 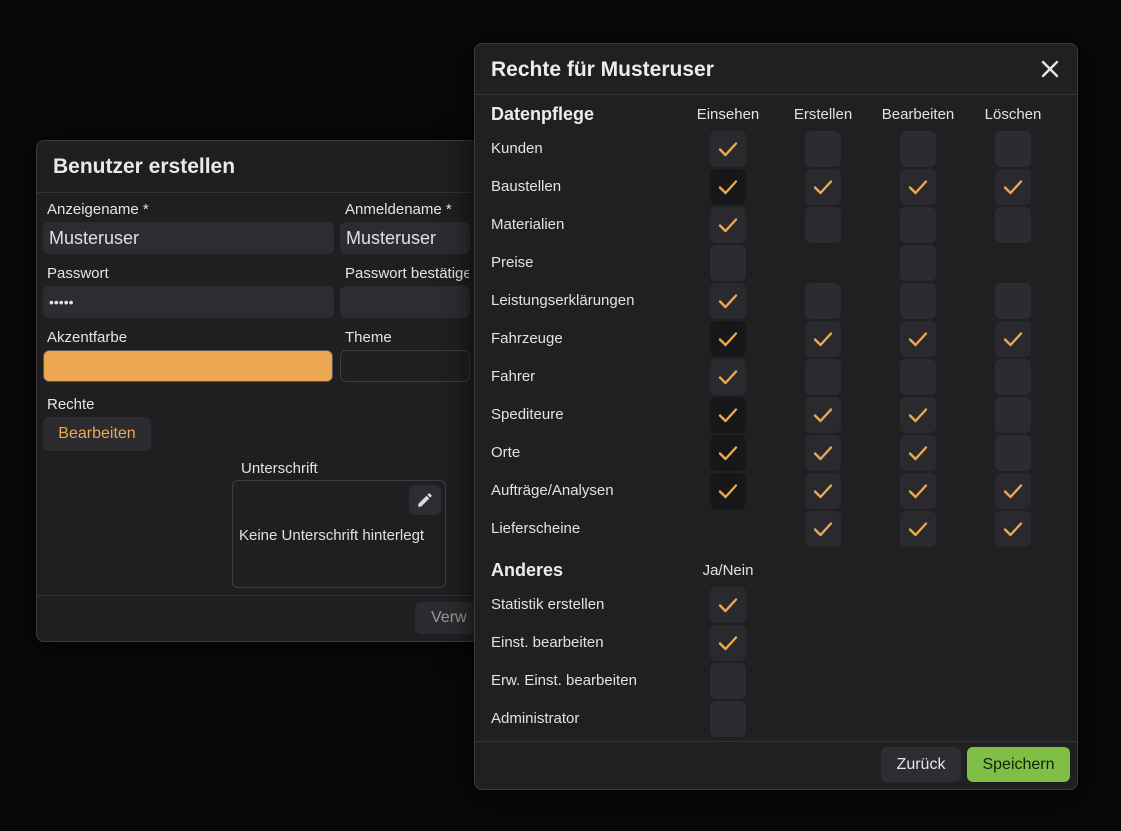 What do you see at coordinates (918, 114) in the screenshot?
I see `column-header-bearbeiten: Bearbeiten` at bounding box center [918, 114].